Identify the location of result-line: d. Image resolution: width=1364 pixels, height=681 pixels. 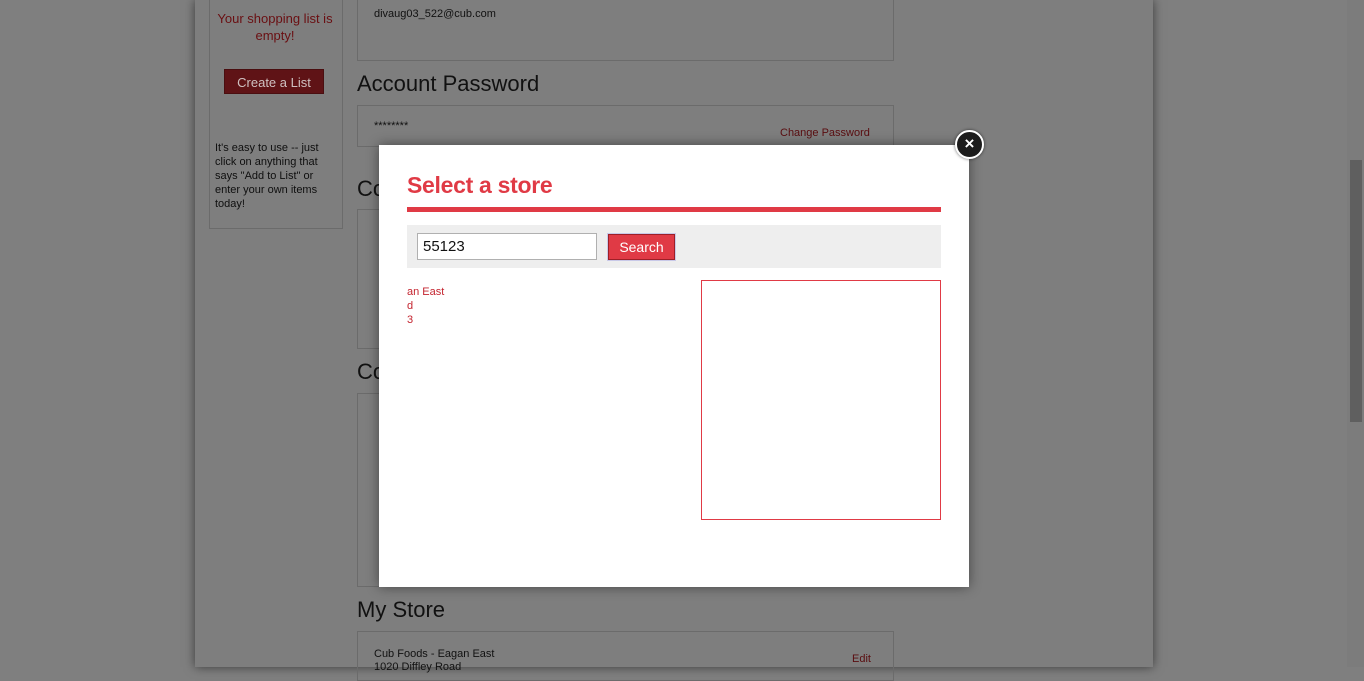
(542, 306).